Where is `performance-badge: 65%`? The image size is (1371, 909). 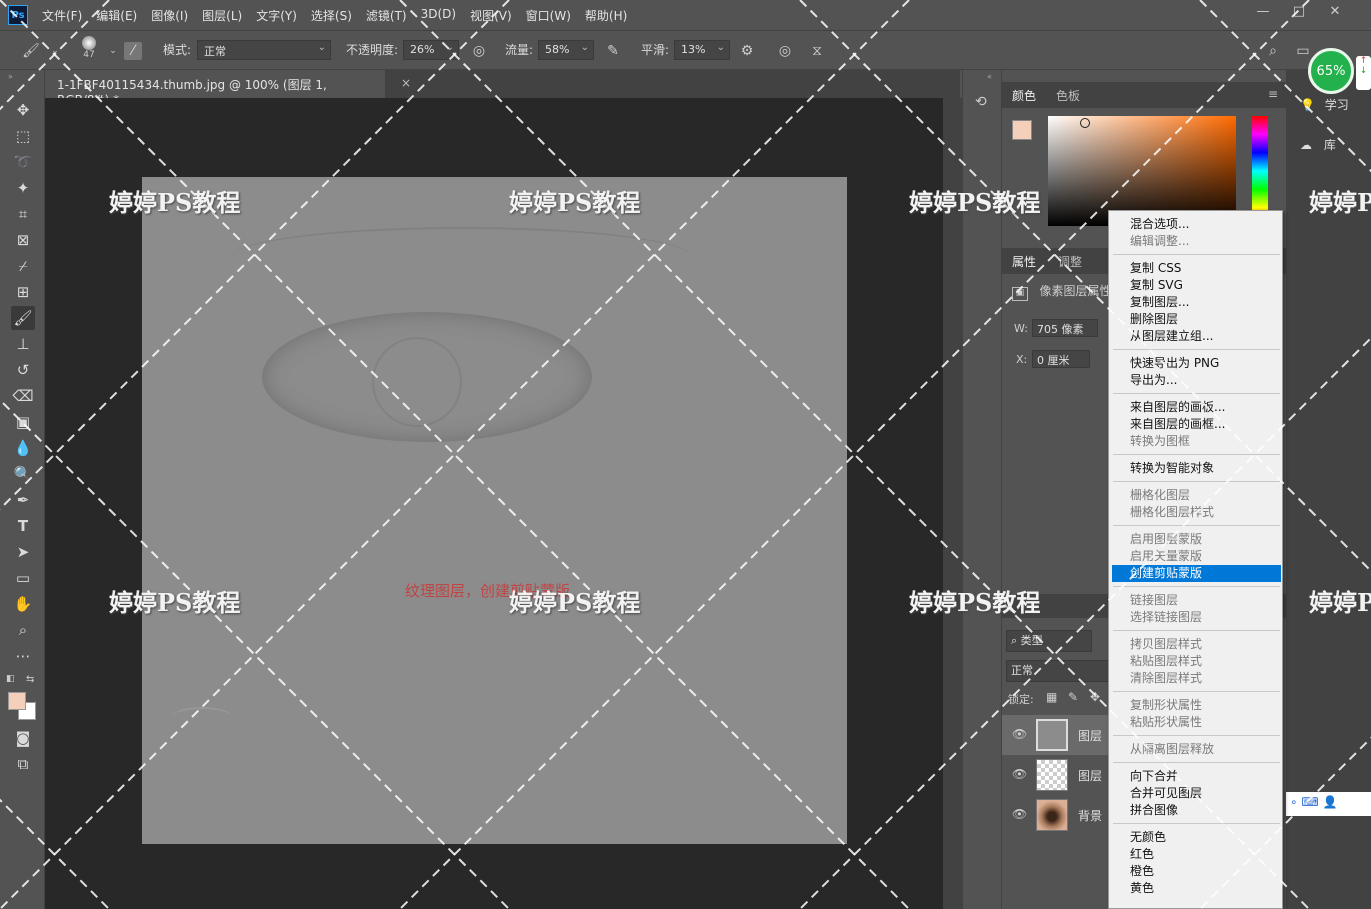
performance-badge: 65% is located at coordinates (1331, 71).